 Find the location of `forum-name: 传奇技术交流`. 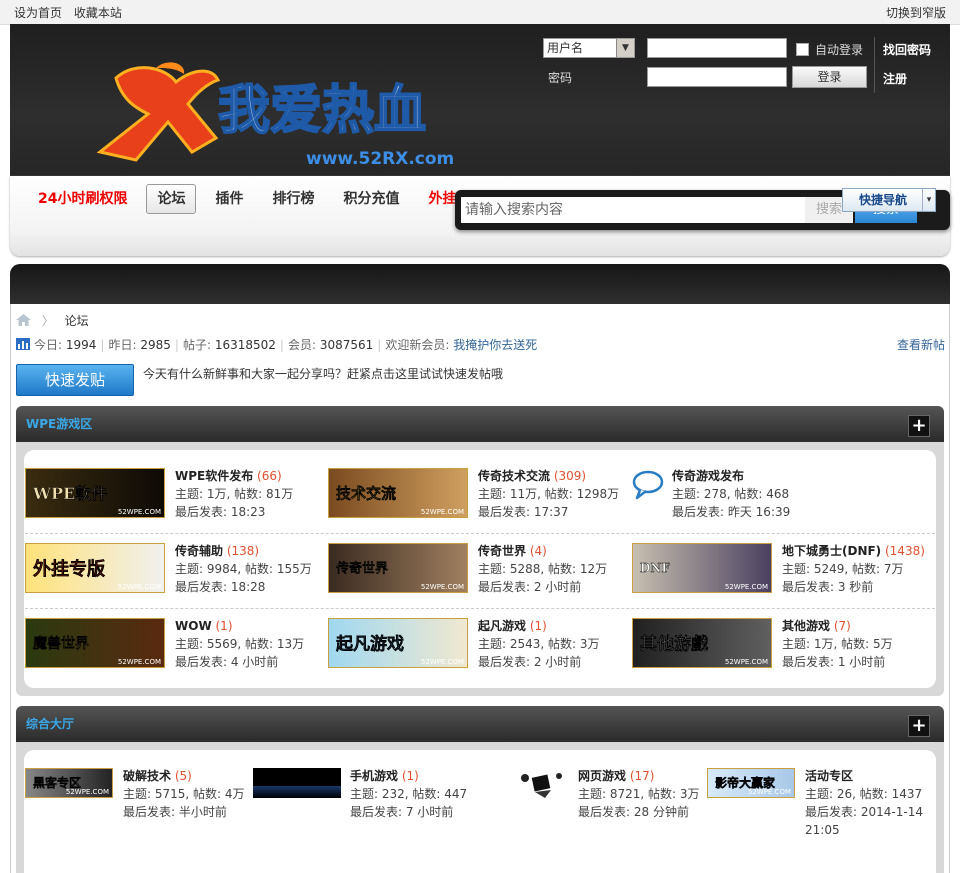

forum-name: 传奇技术交流 is located at coordinates (514, 476).